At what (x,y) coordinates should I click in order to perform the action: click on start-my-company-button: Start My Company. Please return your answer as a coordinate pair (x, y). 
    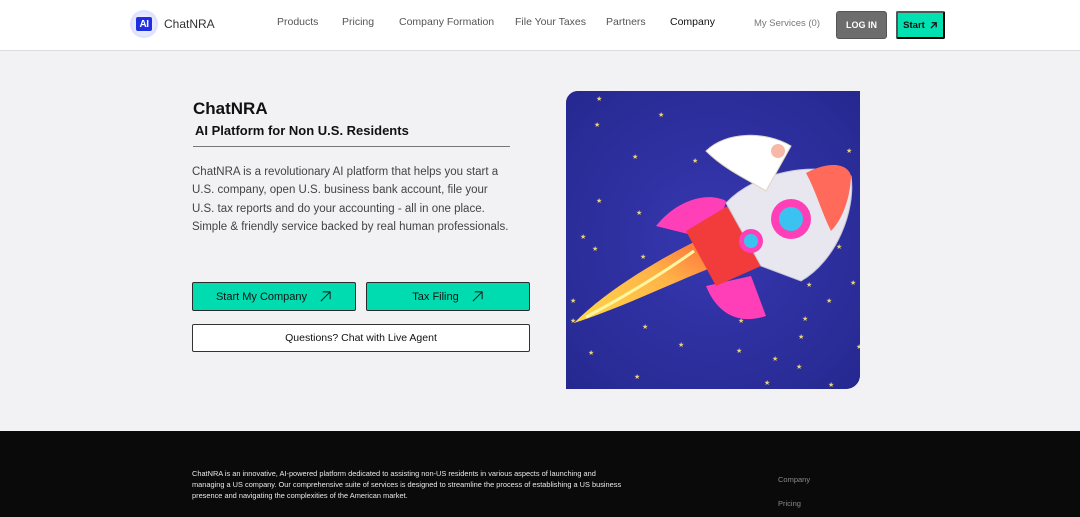
    Looking at the image, I should click on (274, 296).